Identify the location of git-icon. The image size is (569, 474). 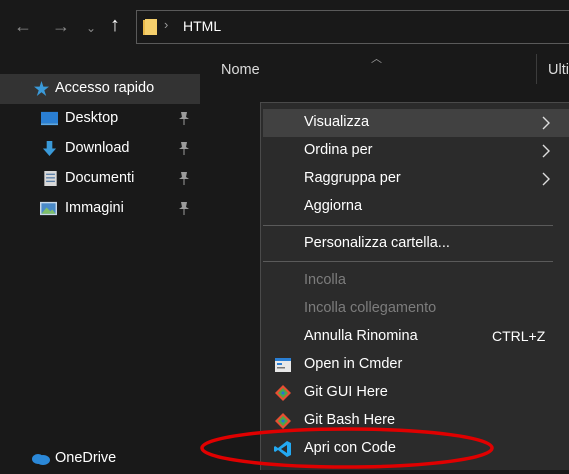
(283, 393).